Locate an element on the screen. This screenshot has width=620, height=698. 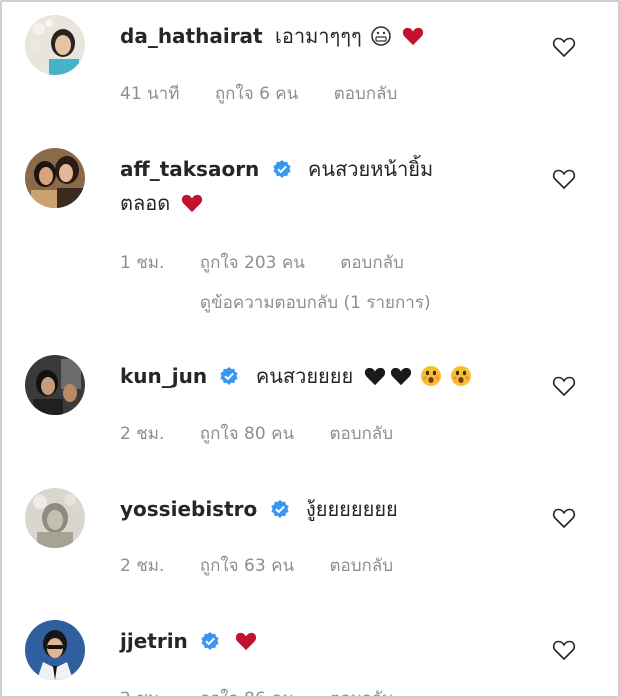
comment-time: 1 ชม. is located at coordinates (142, 263).